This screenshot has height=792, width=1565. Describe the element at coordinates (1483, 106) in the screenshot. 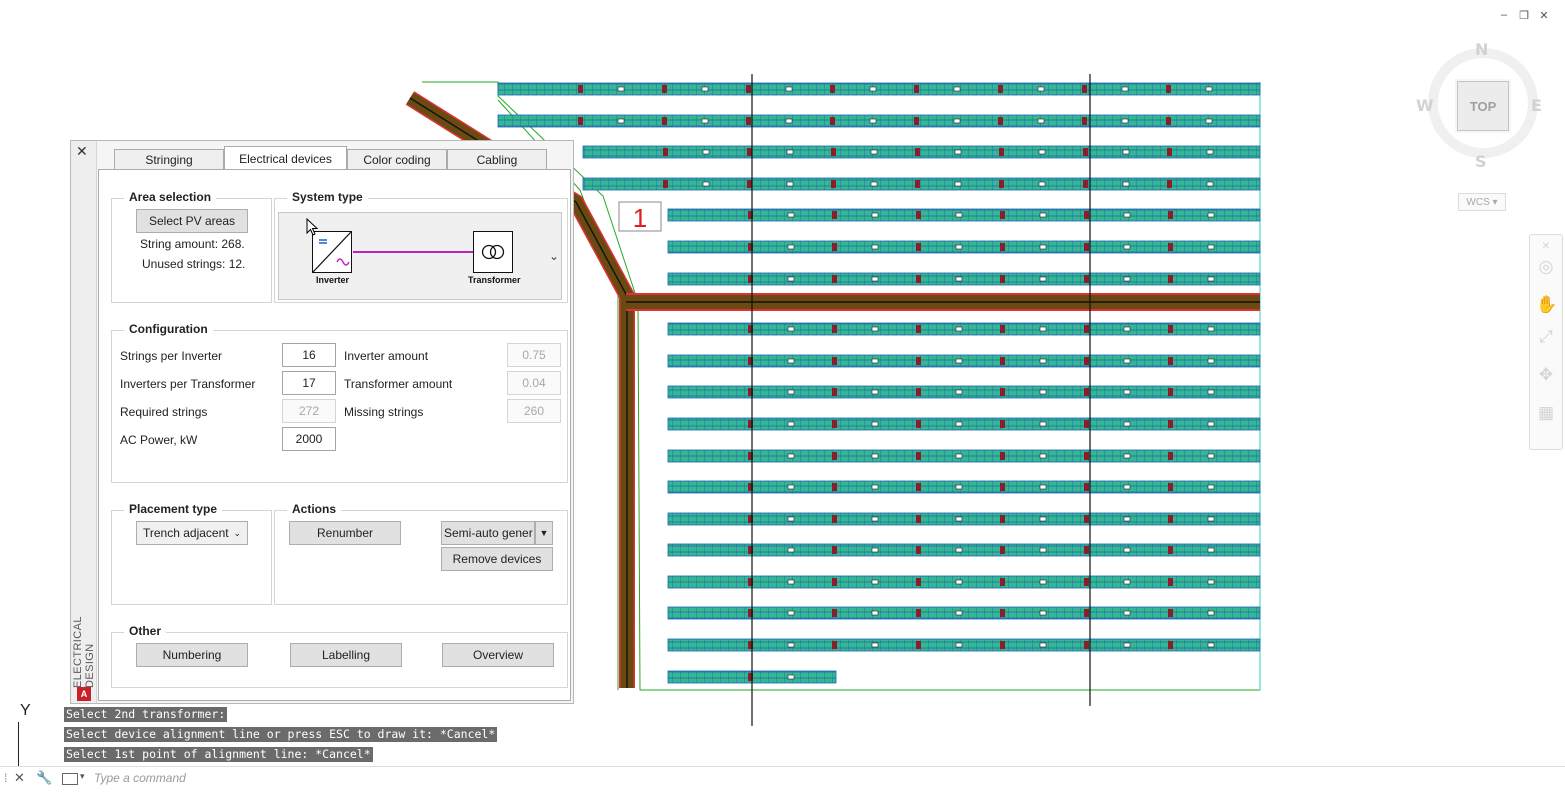

I see `viewcube-top-face: TOP` at that location.